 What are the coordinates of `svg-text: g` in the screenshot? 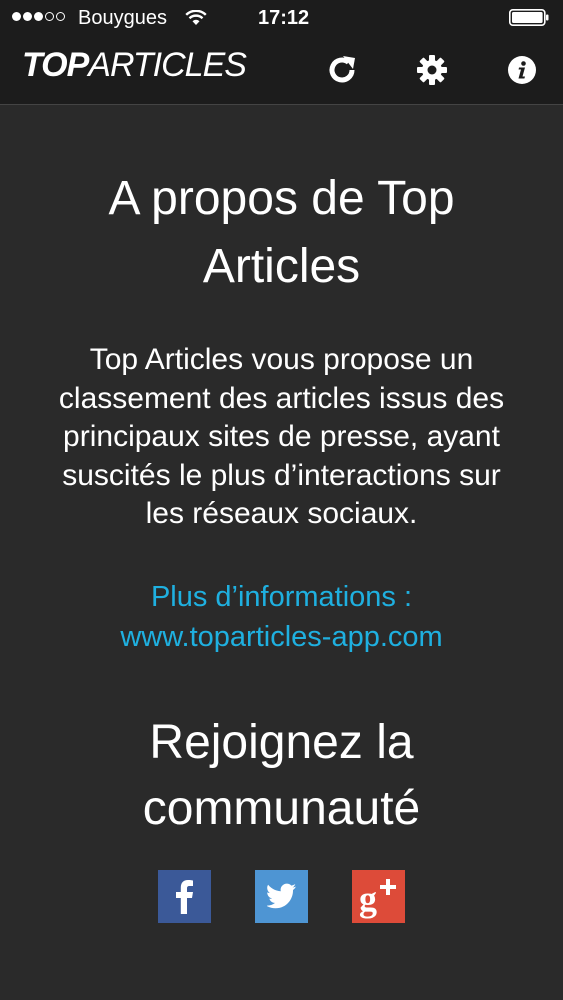 It's located at (368, 899).